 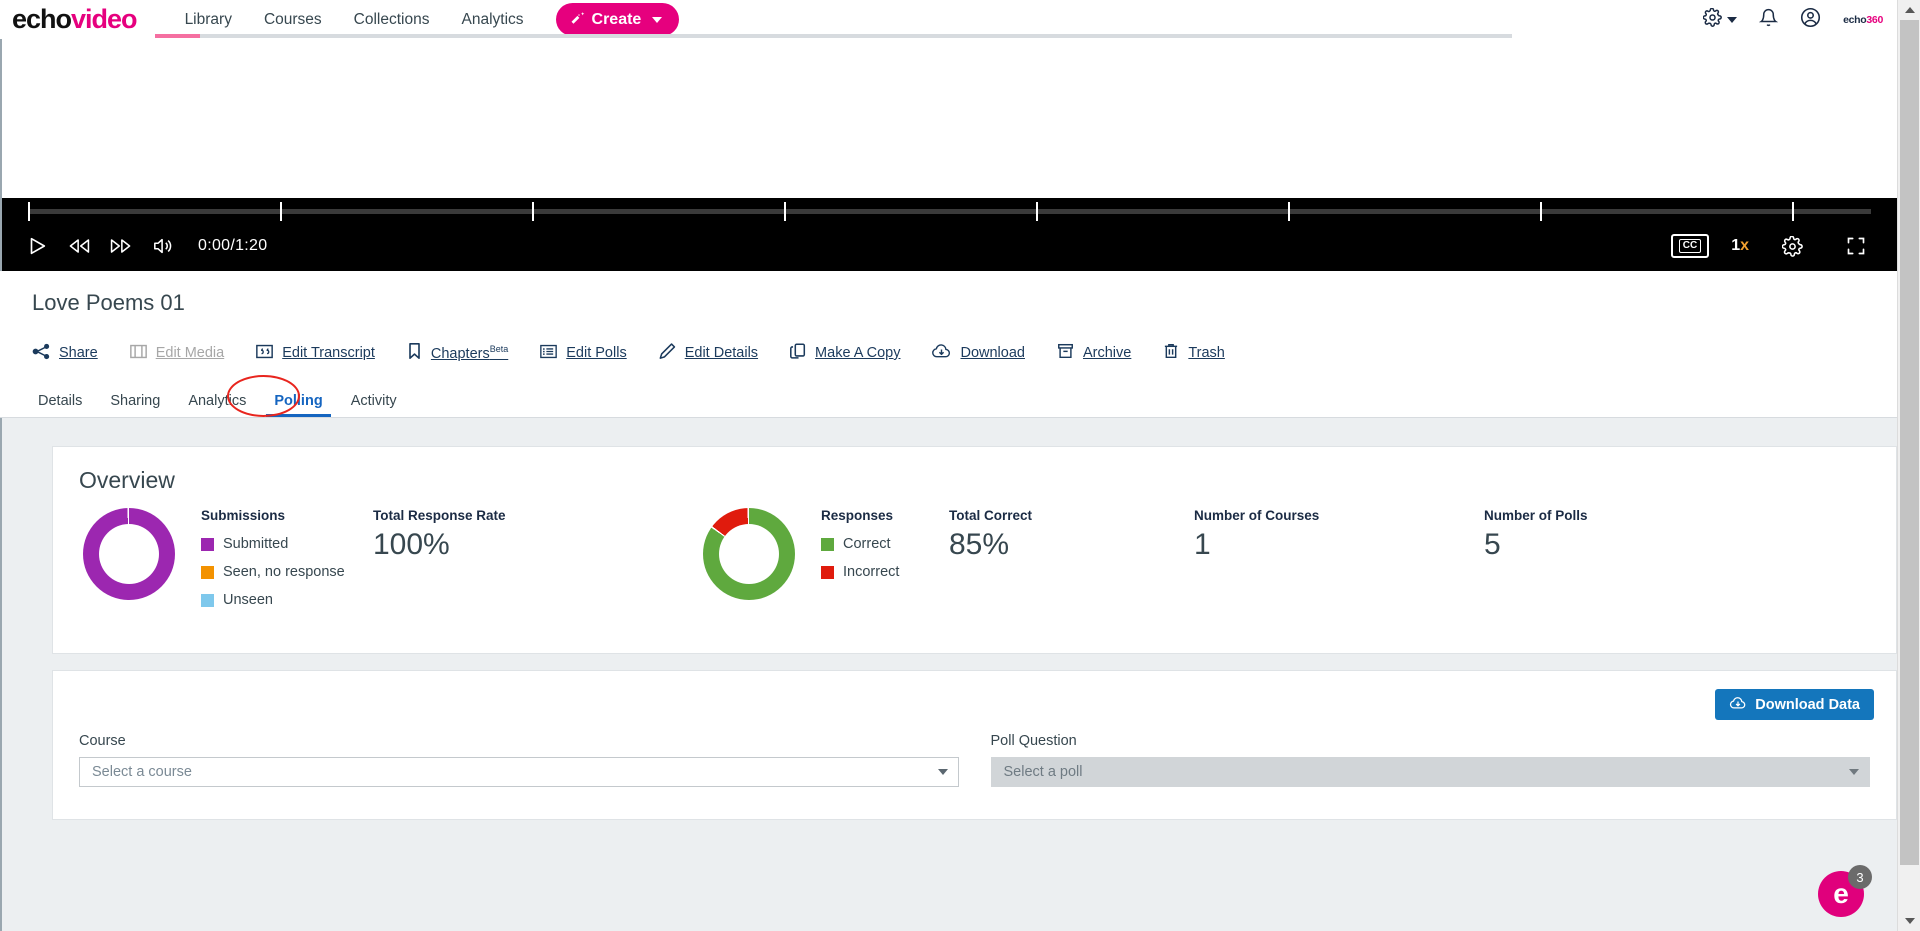 I want to click on fast-forward-button, so click(x=121, y=246).